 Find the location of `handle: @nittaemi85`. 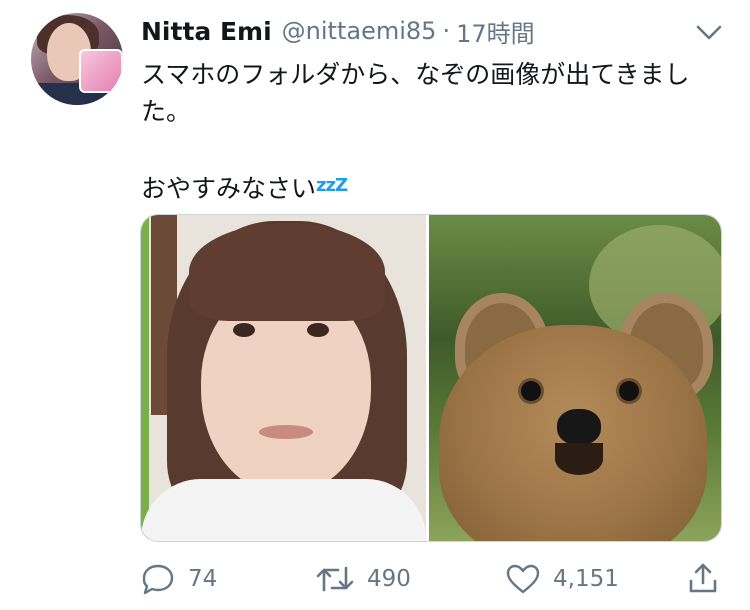

handle: @nittaemi85 is located at coordinates (359, 31).